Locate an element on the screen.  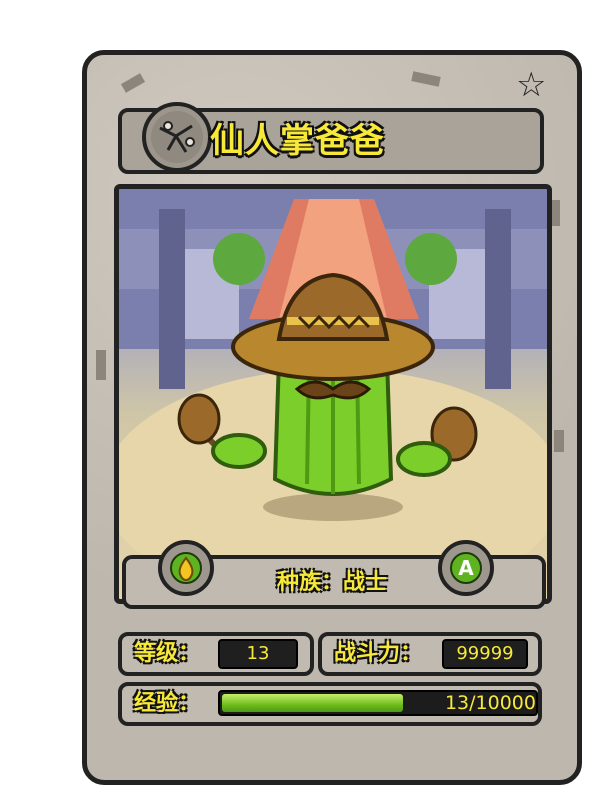
race-label: 种族：战士 is located at coordinates (331, 582).